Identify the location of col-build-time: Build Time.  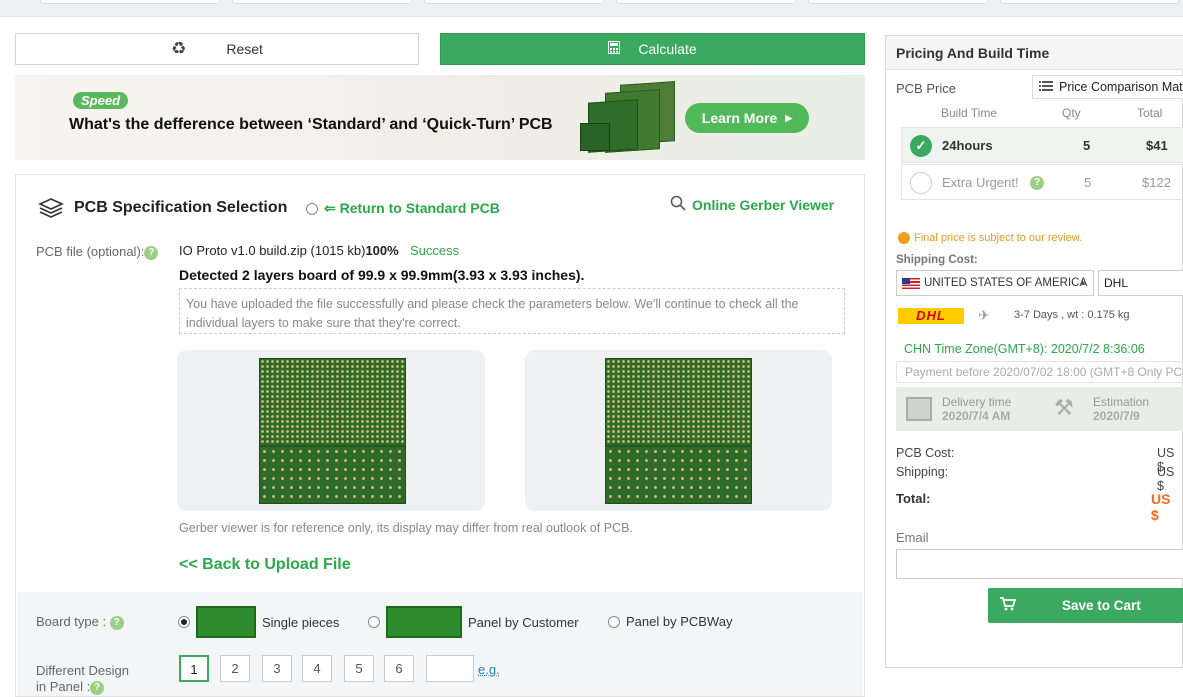
(969, 113).